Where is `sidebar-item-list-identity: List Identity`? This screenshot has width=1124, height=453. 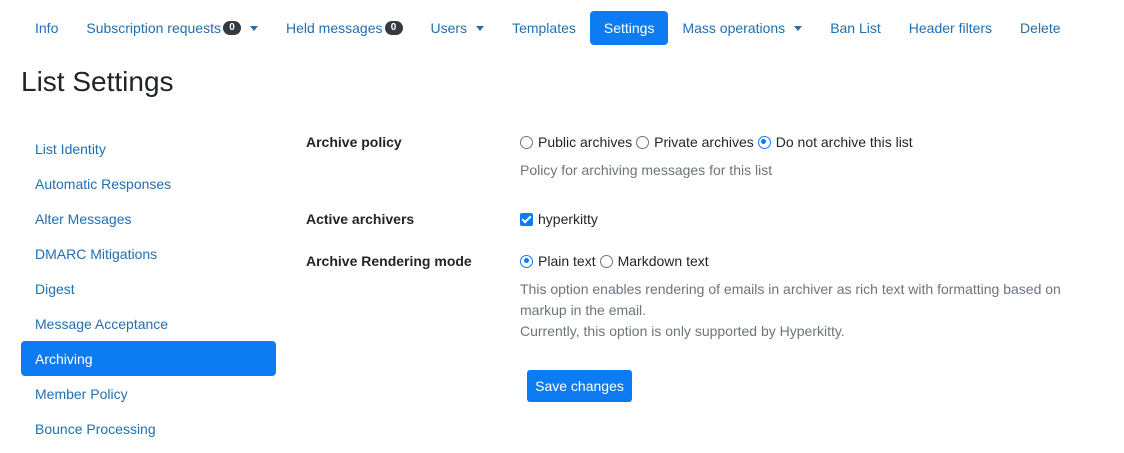
sidebar-item-list-identity: List Identity is located at coordinates (148, 148).